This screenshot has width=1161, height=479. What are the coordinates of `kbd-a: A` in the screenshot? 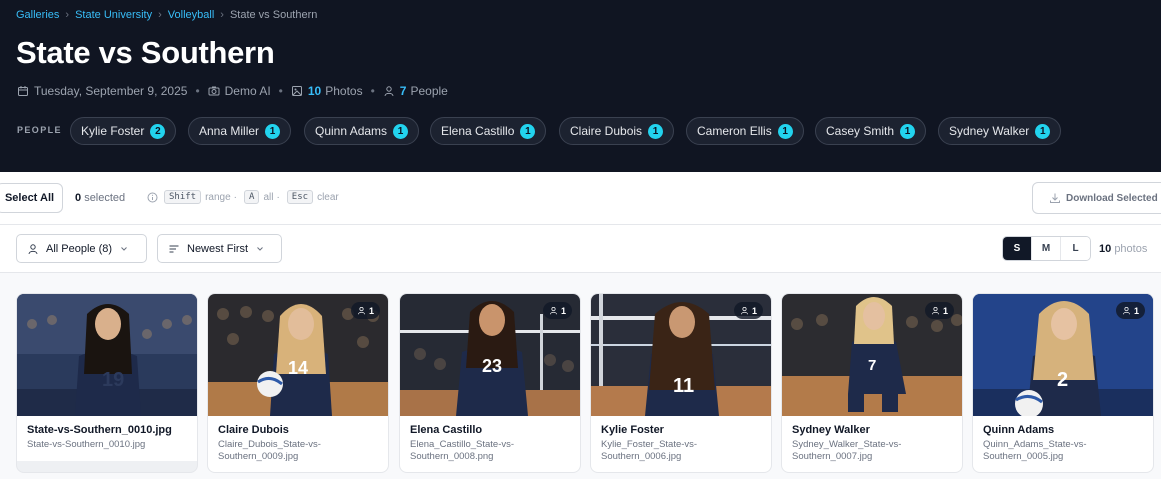 It's located at (252, 197).